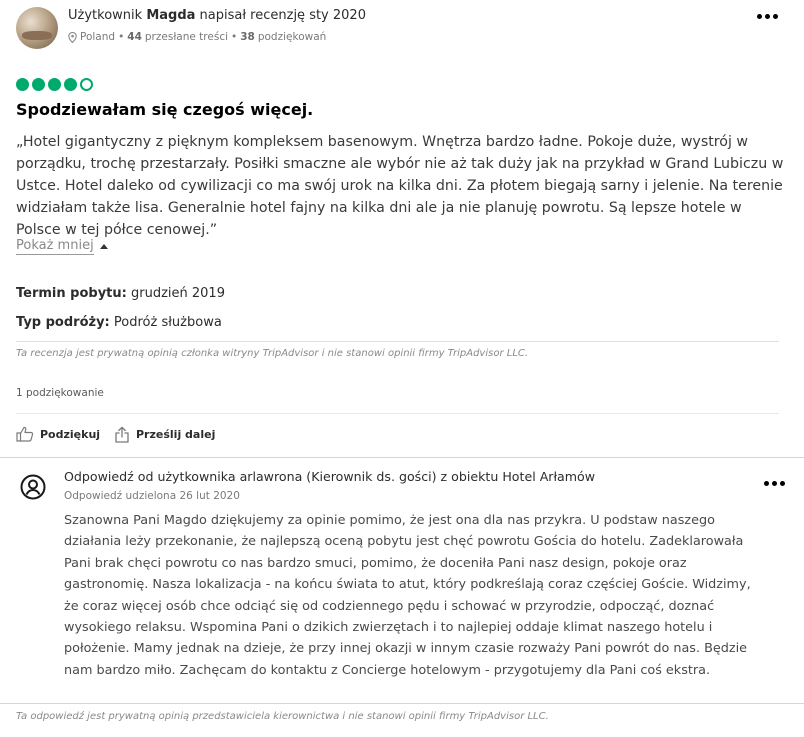 The height and width of the screenshot is (737, 804). I want to click on response-date: Odpowiedź udzielona 26 lut 2020, so click(152, 496).